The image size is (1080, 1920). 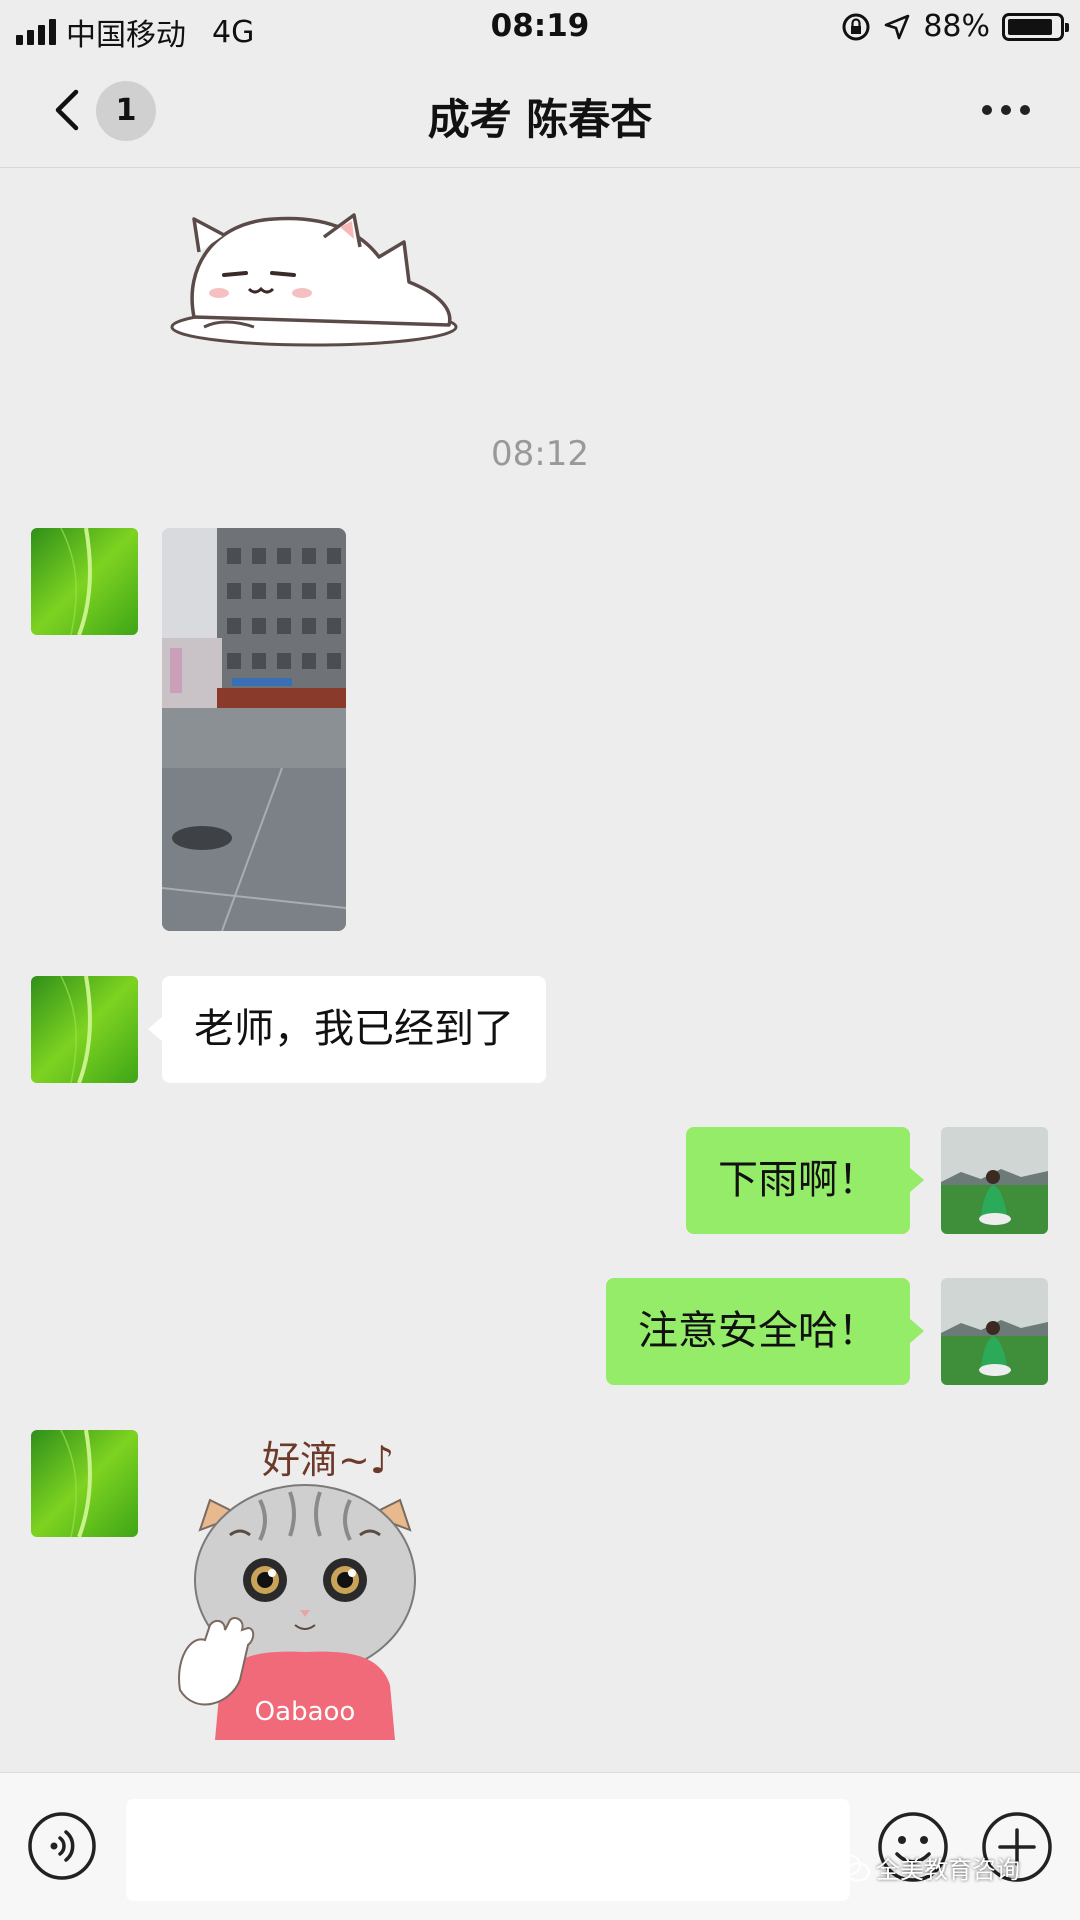 I want to click on message-bubble-received: 老师，我已经到了, so click(x=347, y=1029).